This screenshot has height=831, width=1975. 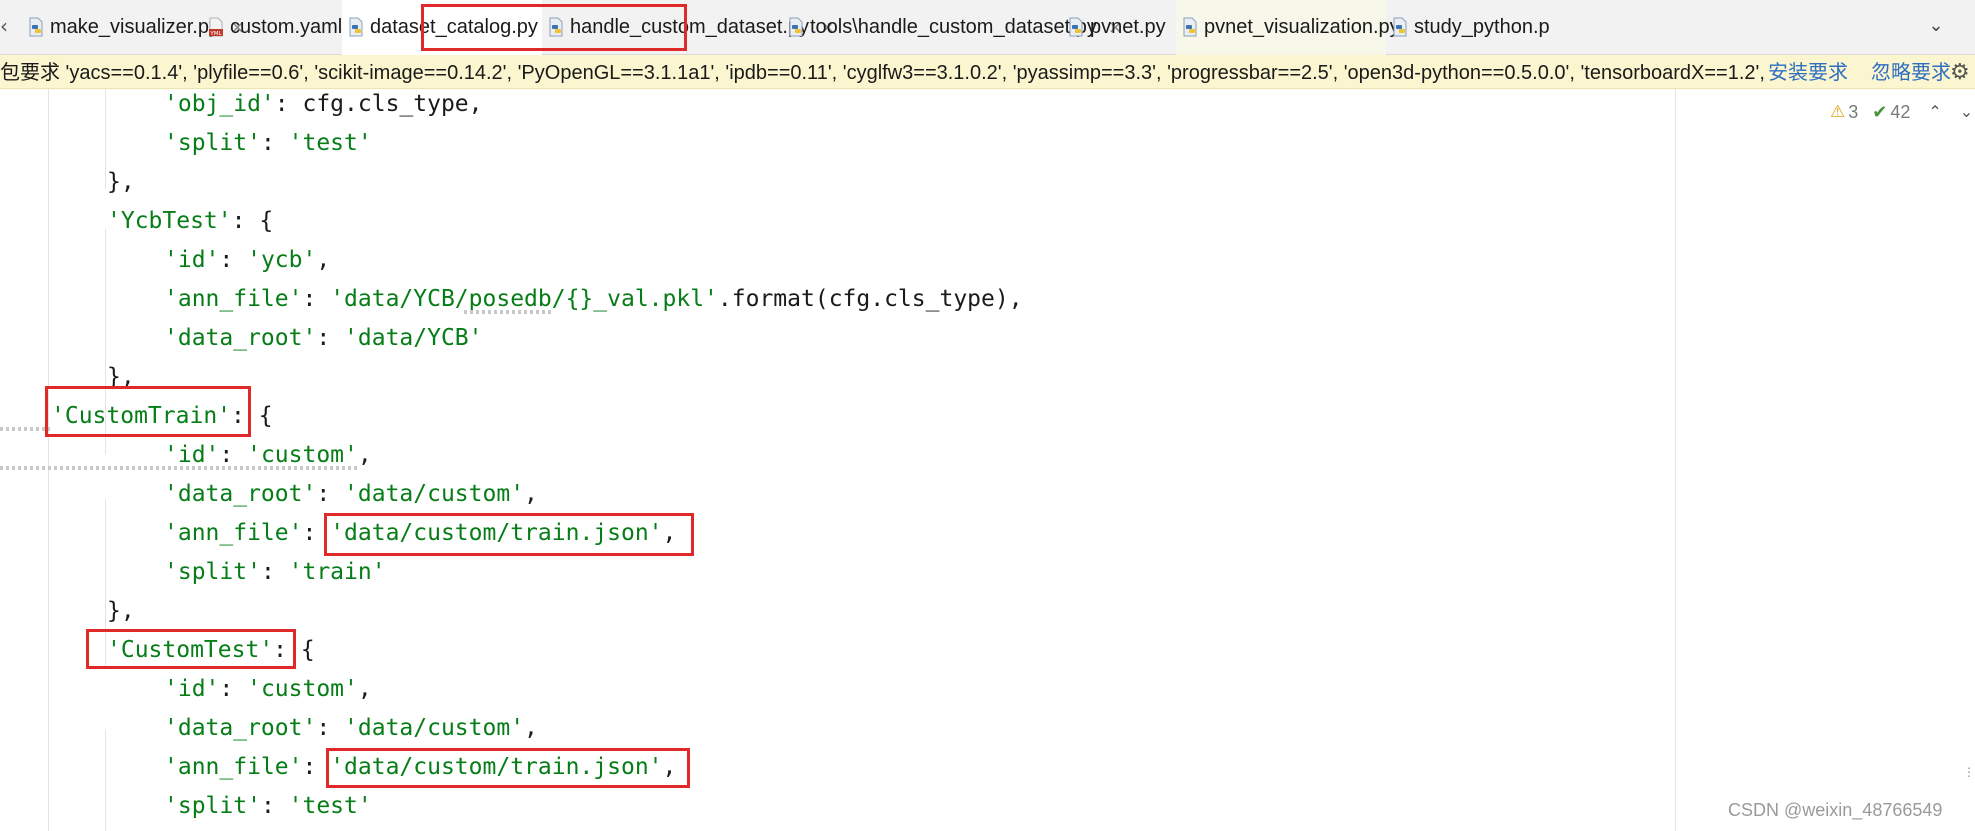 I want to click on tab-label: pvnet.py, so click(x=1128, y=27).